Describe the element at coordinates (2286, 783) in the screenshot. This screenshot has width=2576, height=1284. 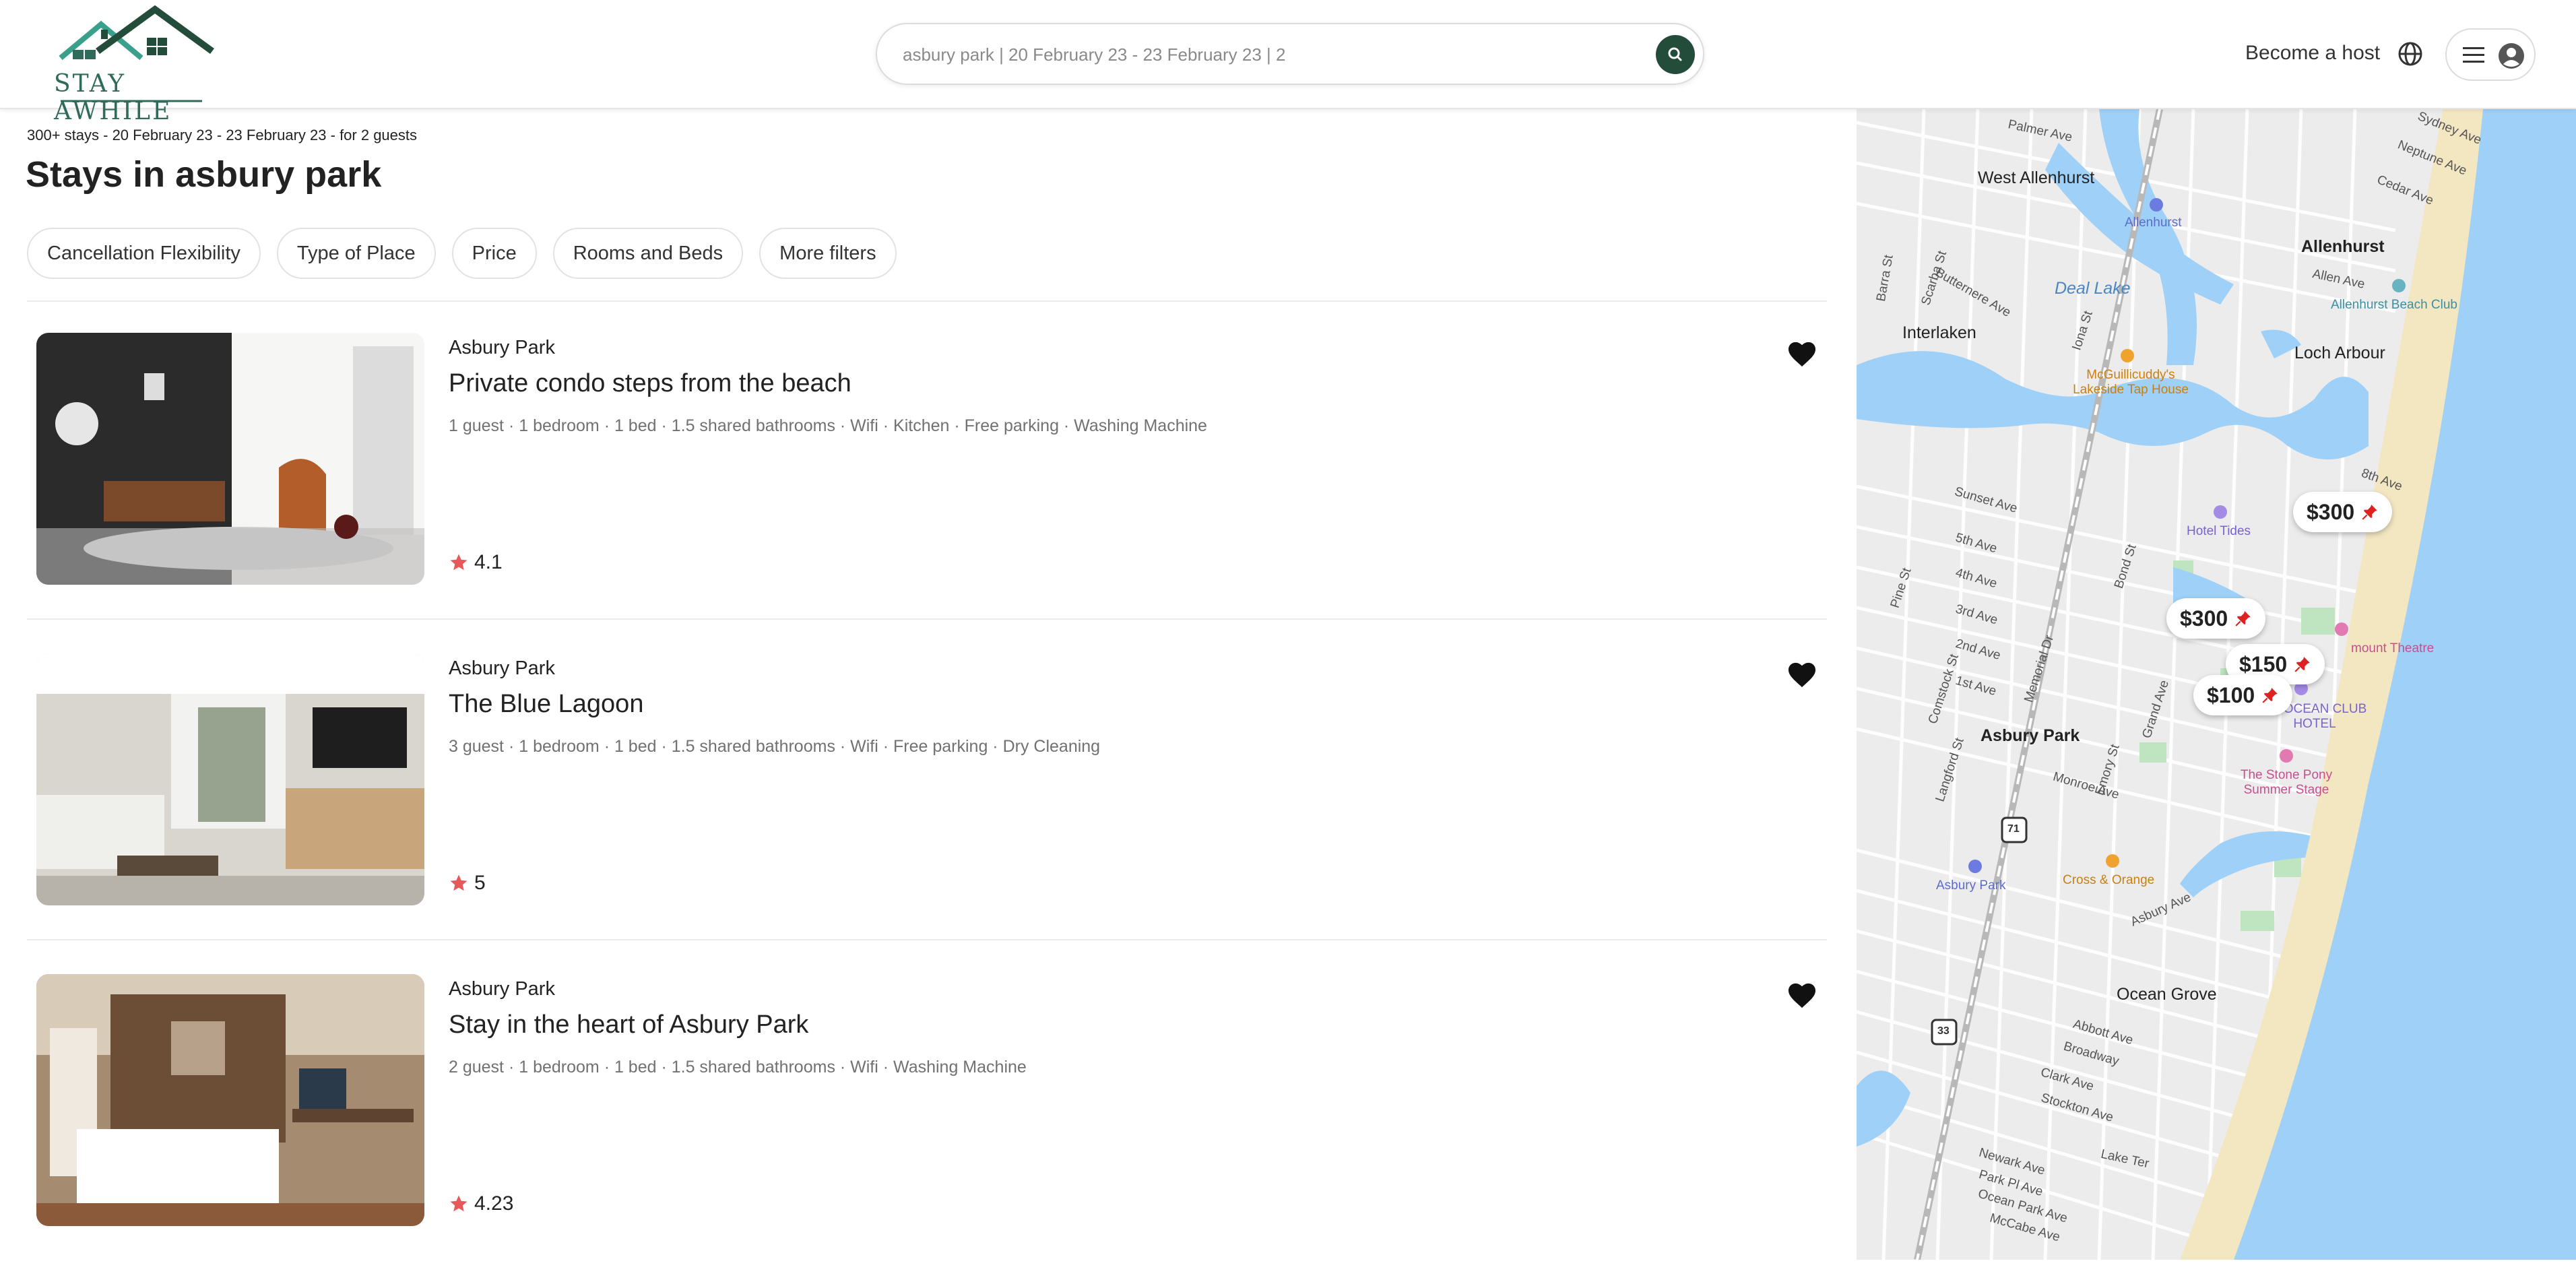
I see `map-poi-label: The Stone Pony Summer Stage` at that location.